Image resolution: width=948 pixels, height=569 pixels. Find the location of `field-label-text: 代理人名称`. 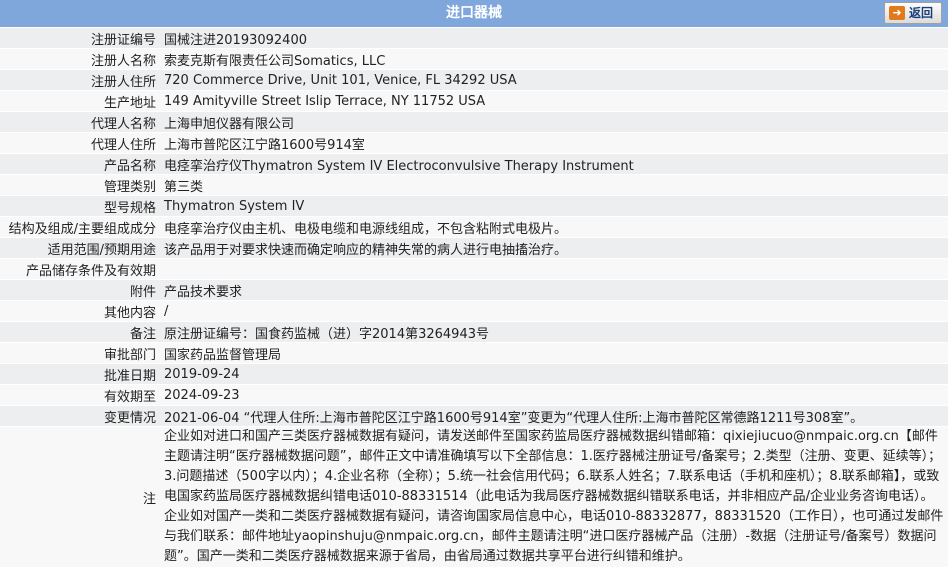

field-label-text: 代理人名称 is located at coordinates (123, 124).